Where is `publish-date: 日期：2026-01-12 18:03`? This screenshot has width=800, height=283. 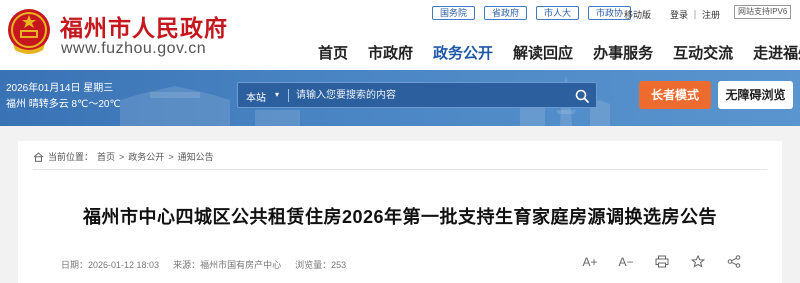 publish-date: 日期：2026-01-12 18:03 is located at coordinates (110, 265).